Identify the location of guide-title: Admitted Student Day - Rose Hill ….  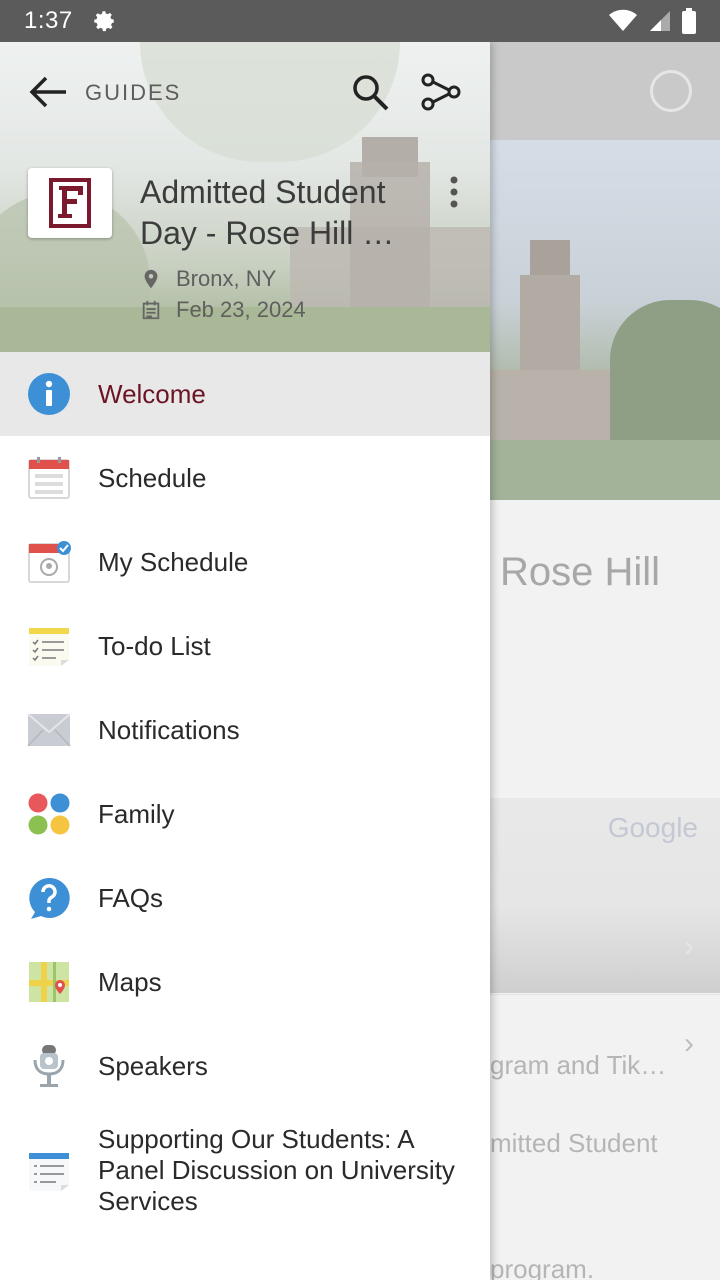
(267, 212).